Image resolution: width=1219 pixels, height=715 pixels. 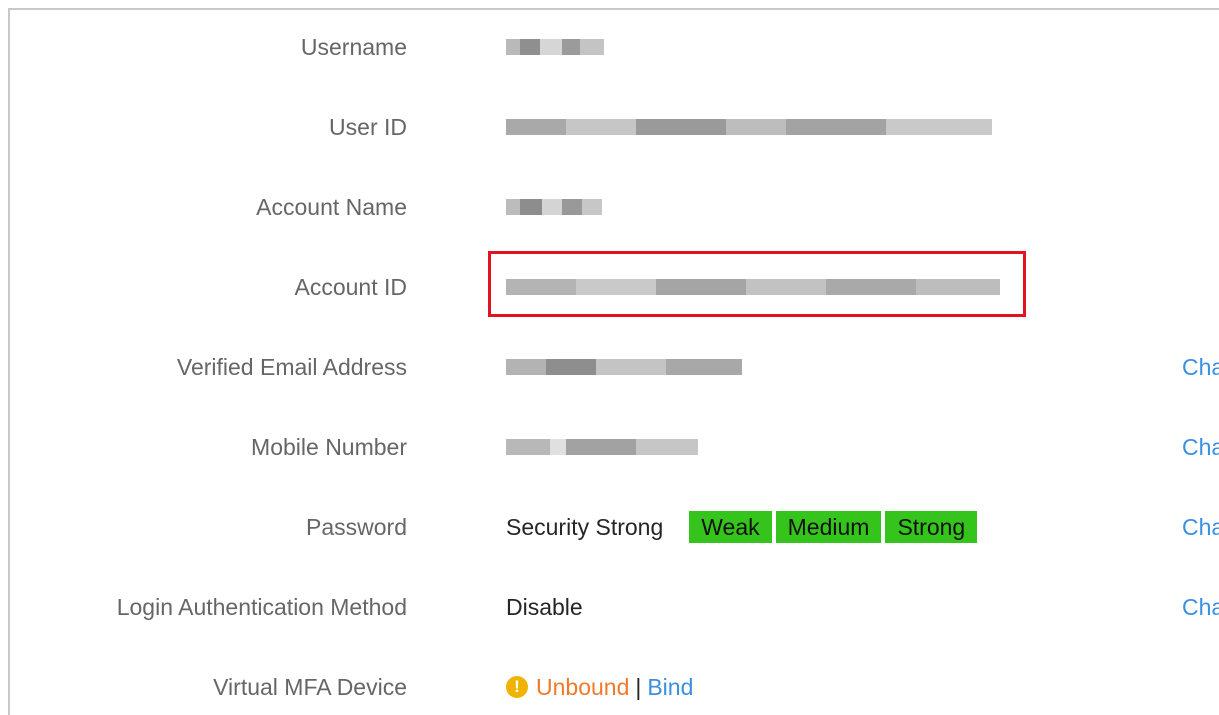 What do you see at coordinates (583, 687) in the screenshot?
I see `mfa-status: Unbound` at bounding box center [583, 687].